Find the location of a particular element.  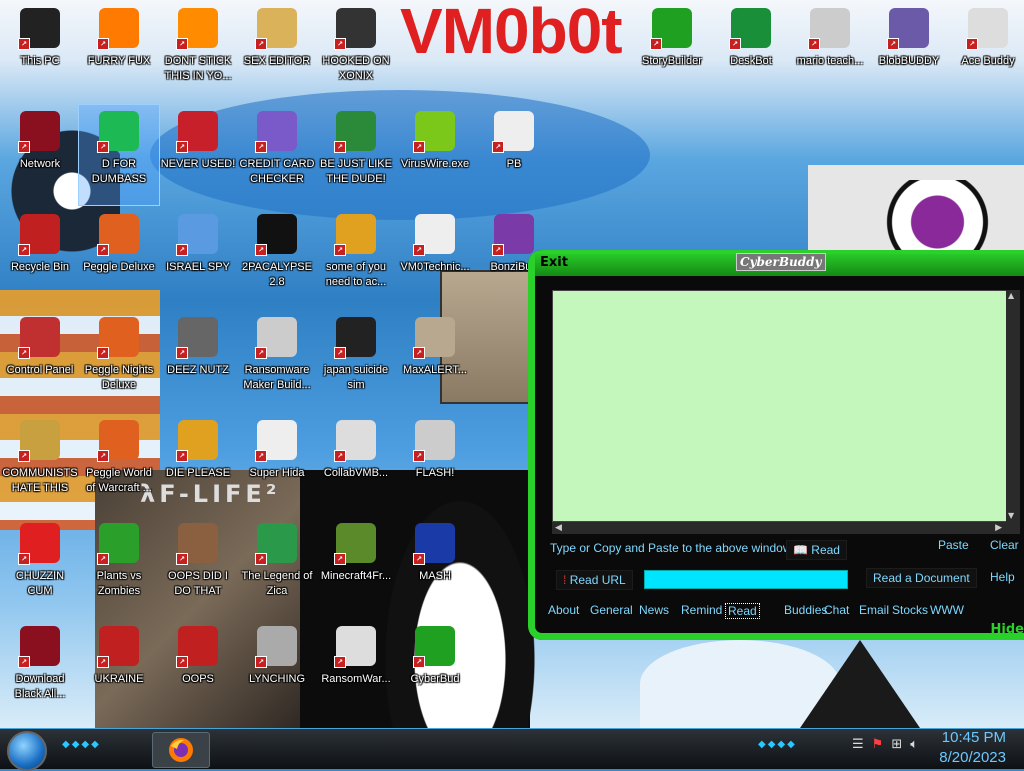

desktop-icon: ↗ VirusWire.exe is located at coordinates (435, 155).